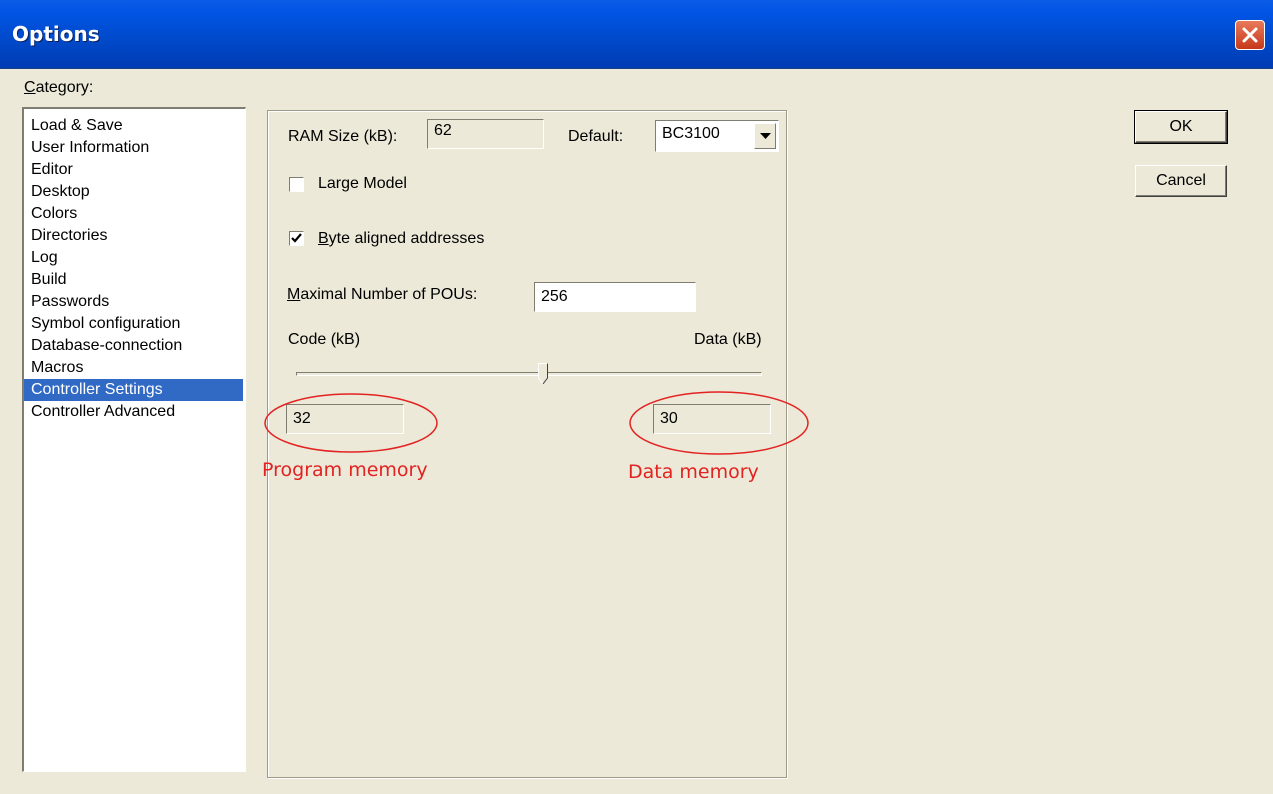  I want to click on category-item: Log, so click(133, 258).